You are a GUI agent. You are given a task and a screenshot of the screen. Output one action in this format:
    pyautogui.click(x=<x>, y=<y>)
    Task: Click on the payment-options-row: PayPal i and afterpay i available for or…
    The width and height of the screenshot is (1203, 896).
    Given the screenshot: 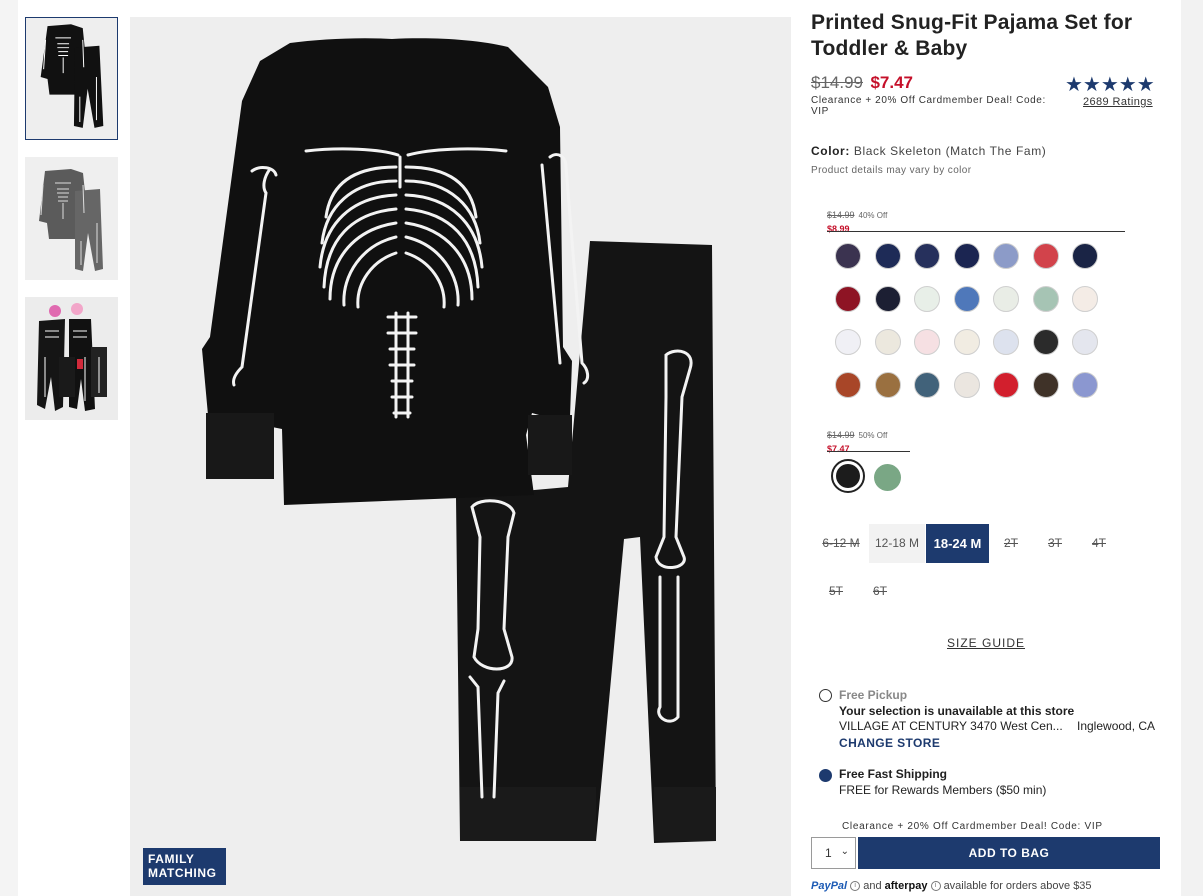 What is the action you would take?
    pyautogui.click(x=951, y=886)
    